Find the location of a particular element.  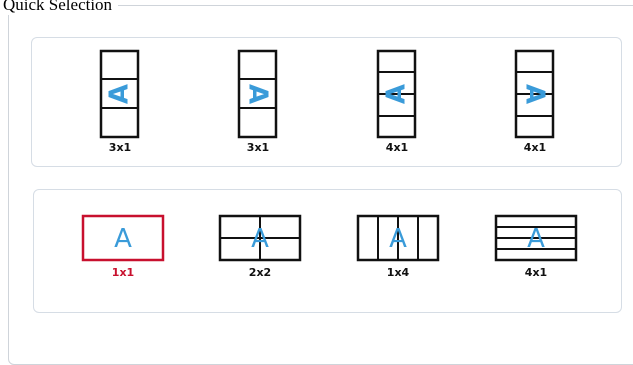

1x1-layout-icon: A is located at coordinates (123, 238).